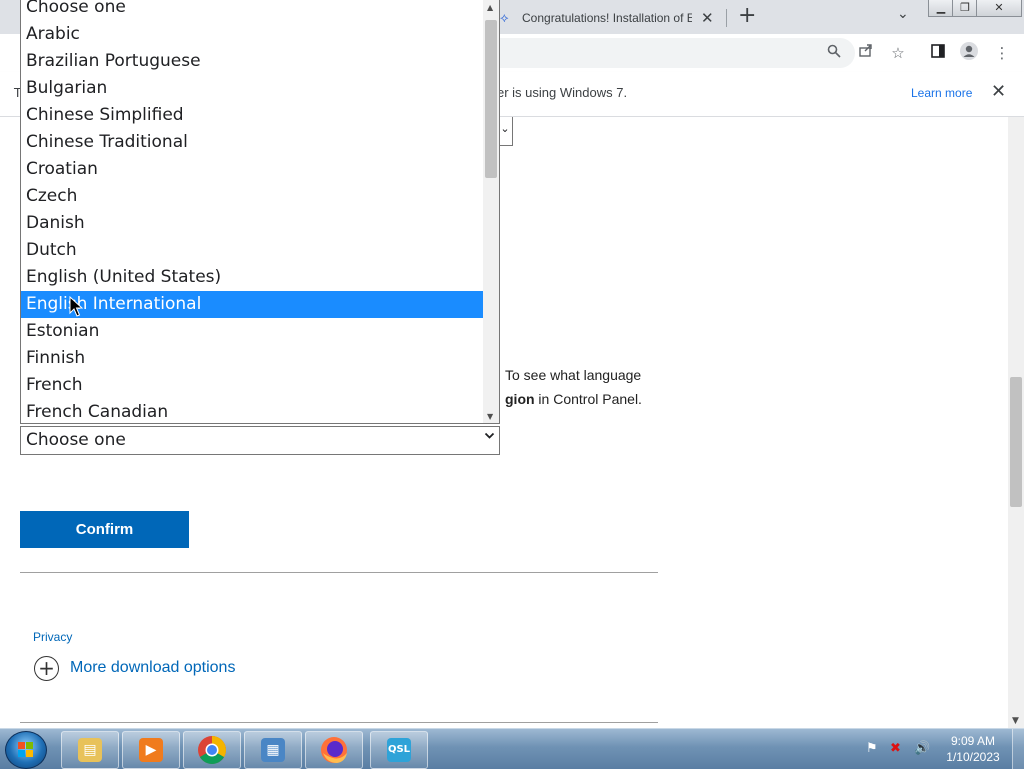 The image size is (1024, 769). What do you see at coordinates (252, 169) in the screenshot?
I see `dropdown-option: Croatian` at bounding box center [252, 169].